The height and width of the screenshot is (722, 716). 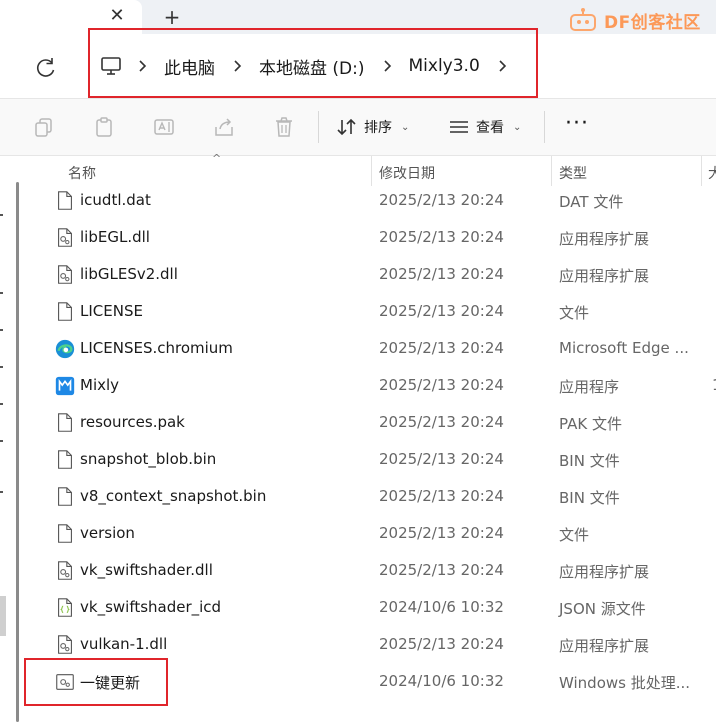 What do you see at coordinates (117, 16) in the screenshot?
I see `close-tab-icon: ✕` at bounding box center [117, 16].